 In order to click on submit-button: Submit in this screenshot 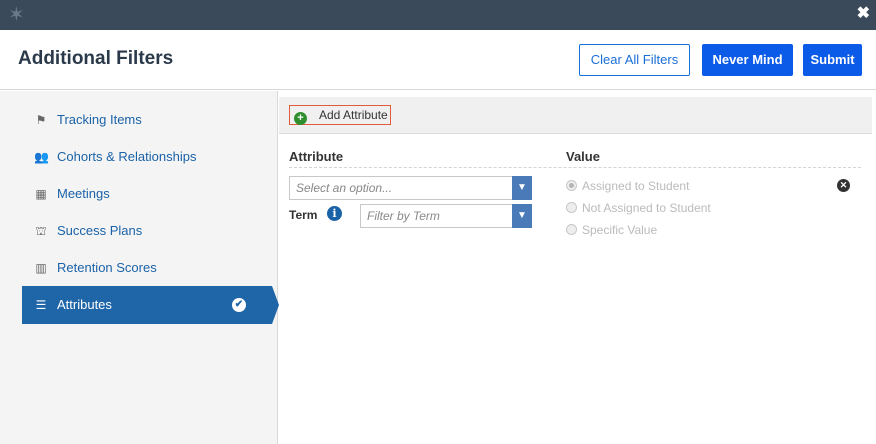, I will do `click(832, 60)`.